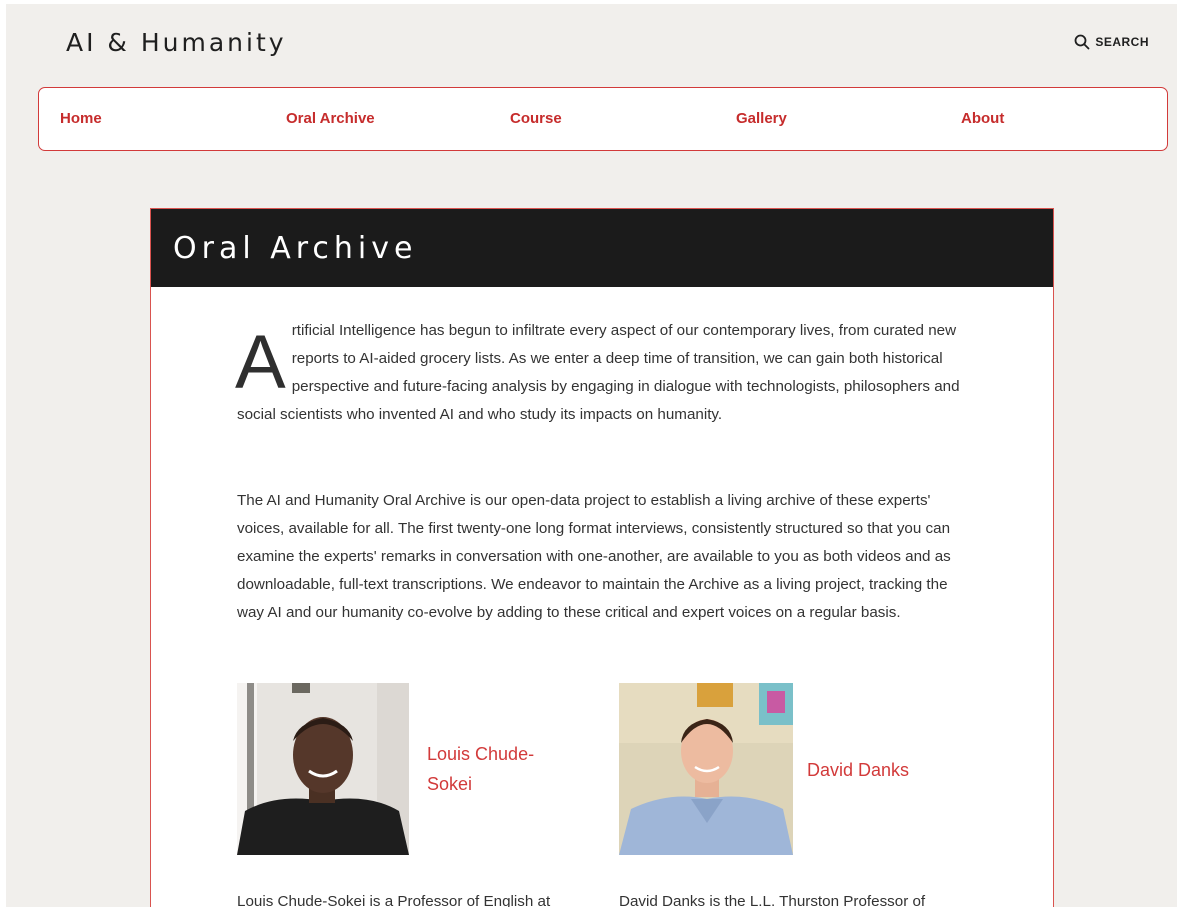  Describe the element at coordinates (260, 362) in the screenshot. I see `drop-cap: A` at that location.